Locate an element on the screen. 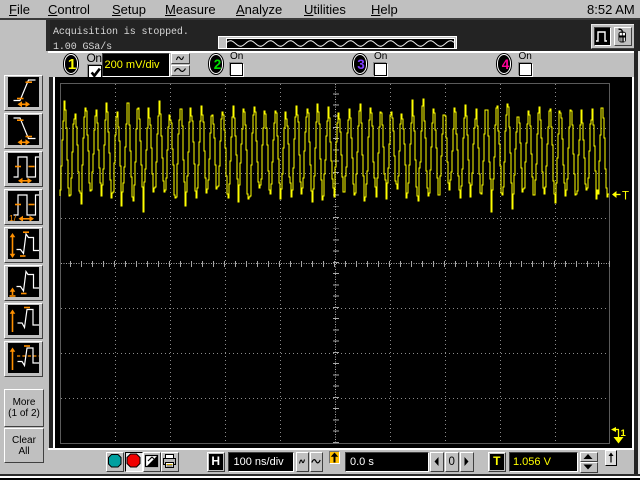 The image size is (640, 480). svg-text: 1 is located at coordinates (624, 433).